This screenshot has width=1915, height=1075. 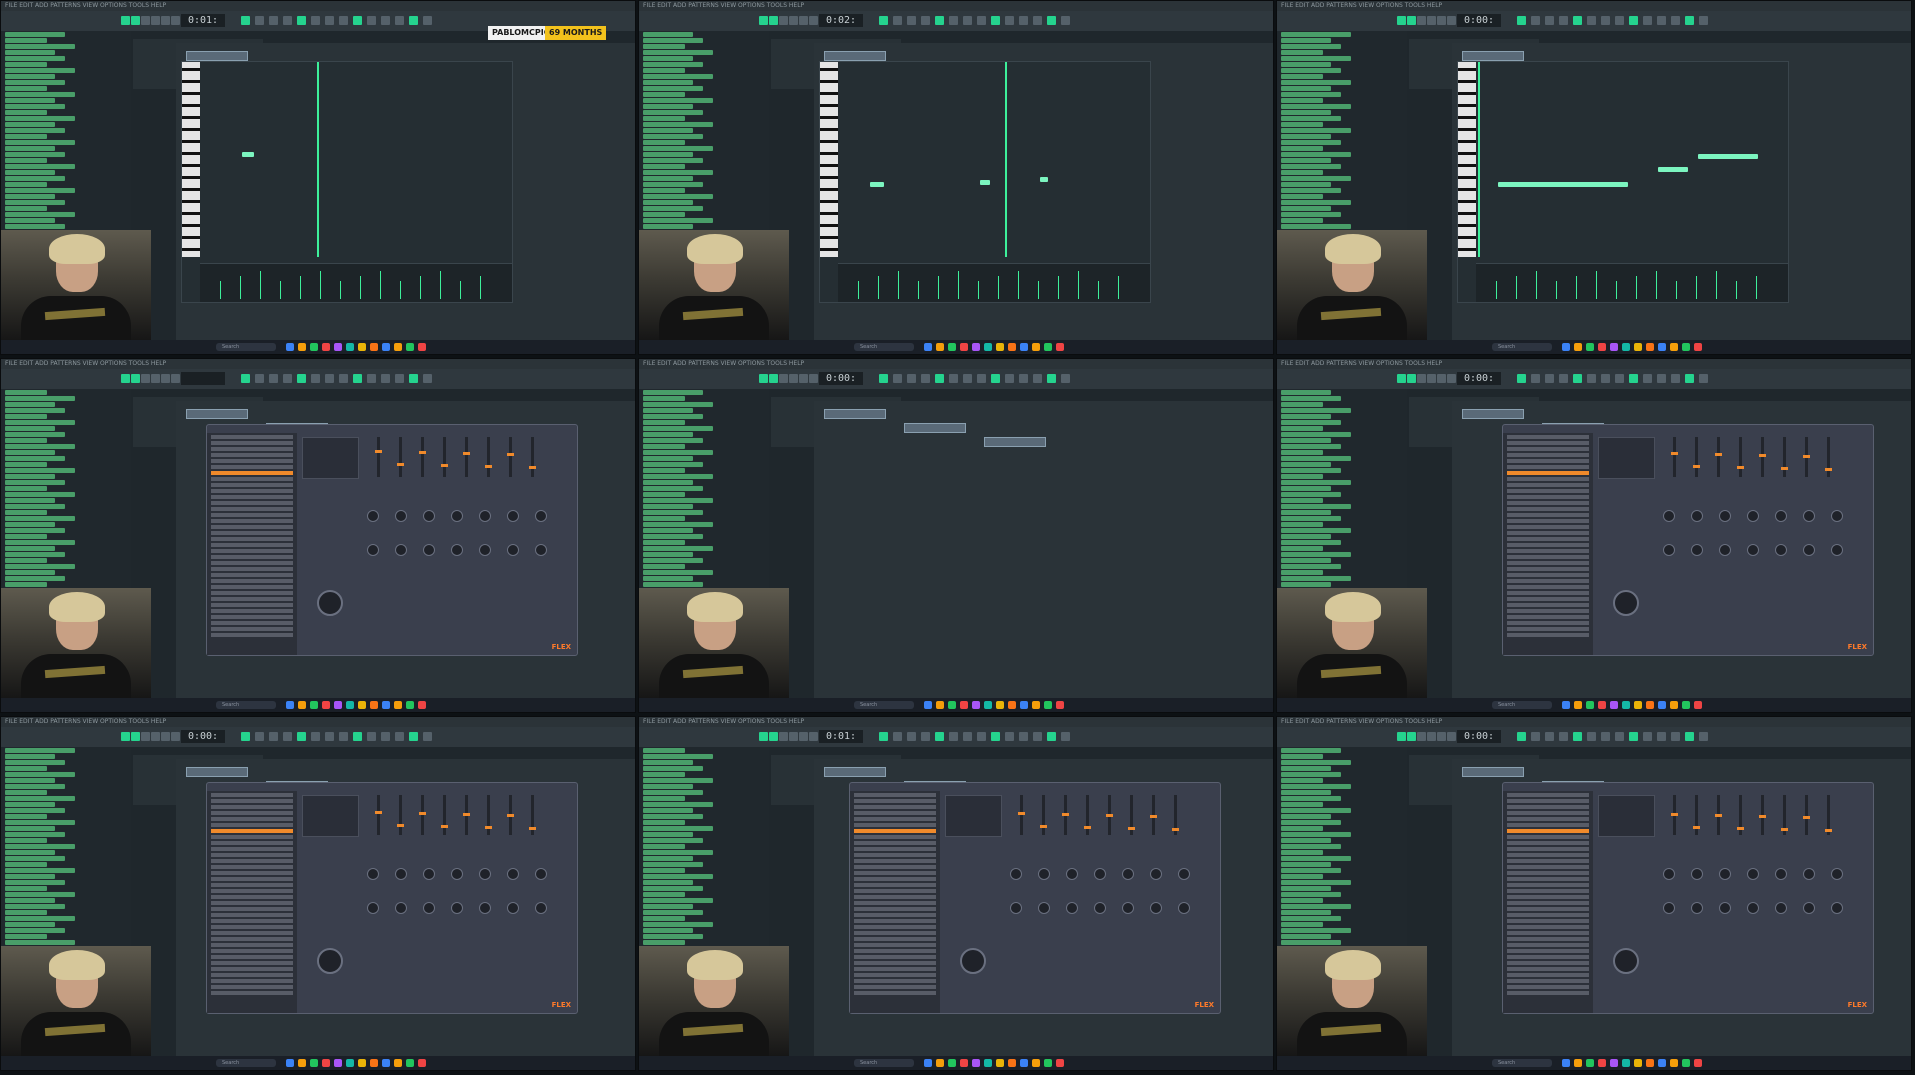 I want to click on piano-keys, so click(x=1467, y=159).